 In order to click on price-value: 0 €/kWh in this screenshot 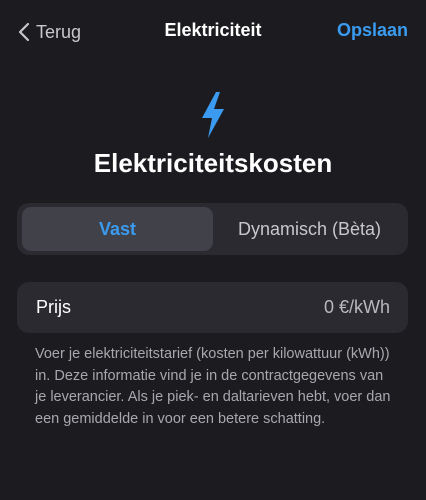, I will do `click(357, 307)`.